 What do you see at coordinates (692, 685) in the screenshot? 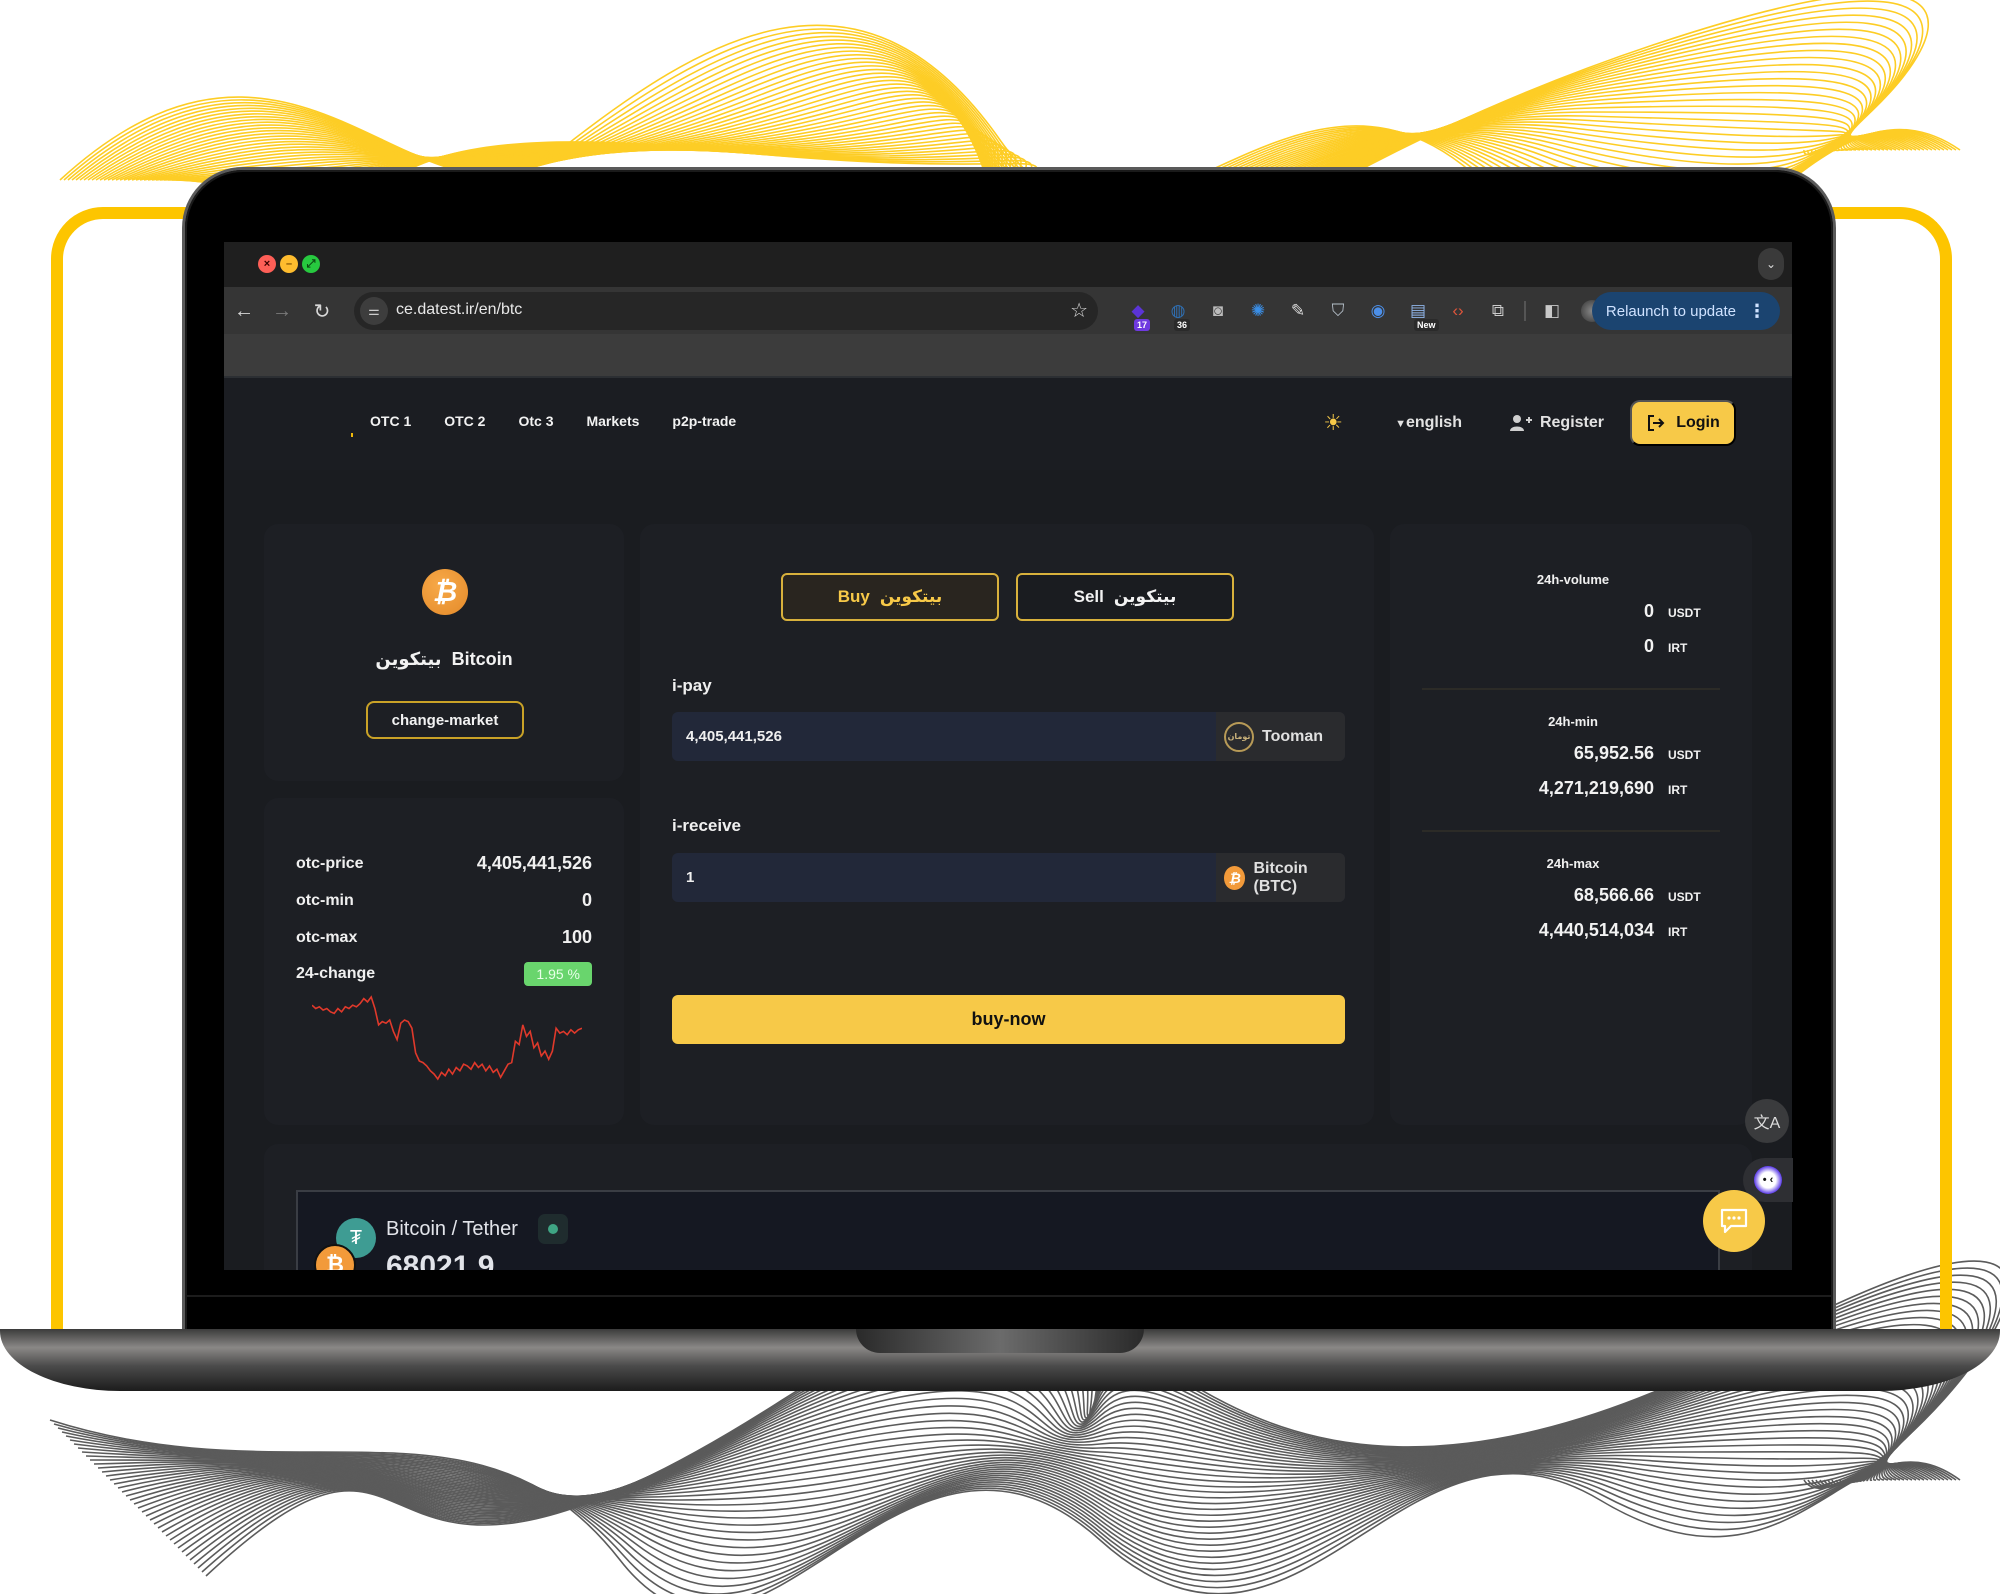
I see `pay-label: i-pay` at bounding box center [692, 685].